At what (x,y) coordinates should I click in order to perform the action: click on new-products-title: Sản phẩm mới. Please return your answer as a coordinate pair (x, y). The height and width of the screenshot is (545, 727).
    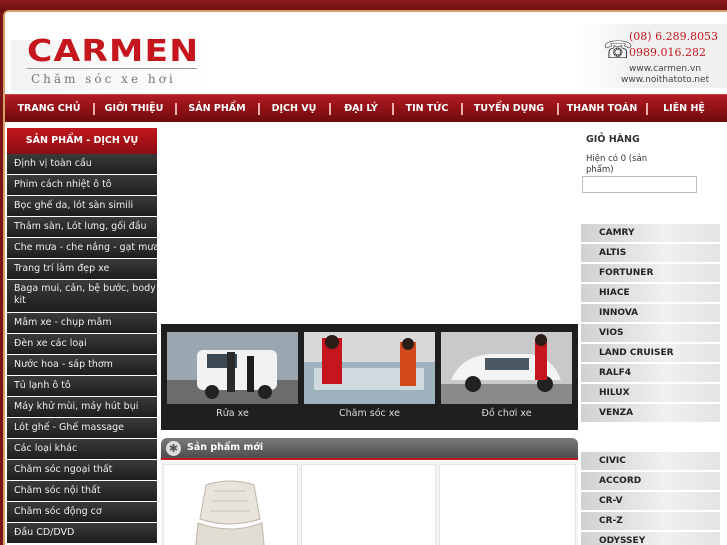
    Looking at the image, I should click on (225, 447).